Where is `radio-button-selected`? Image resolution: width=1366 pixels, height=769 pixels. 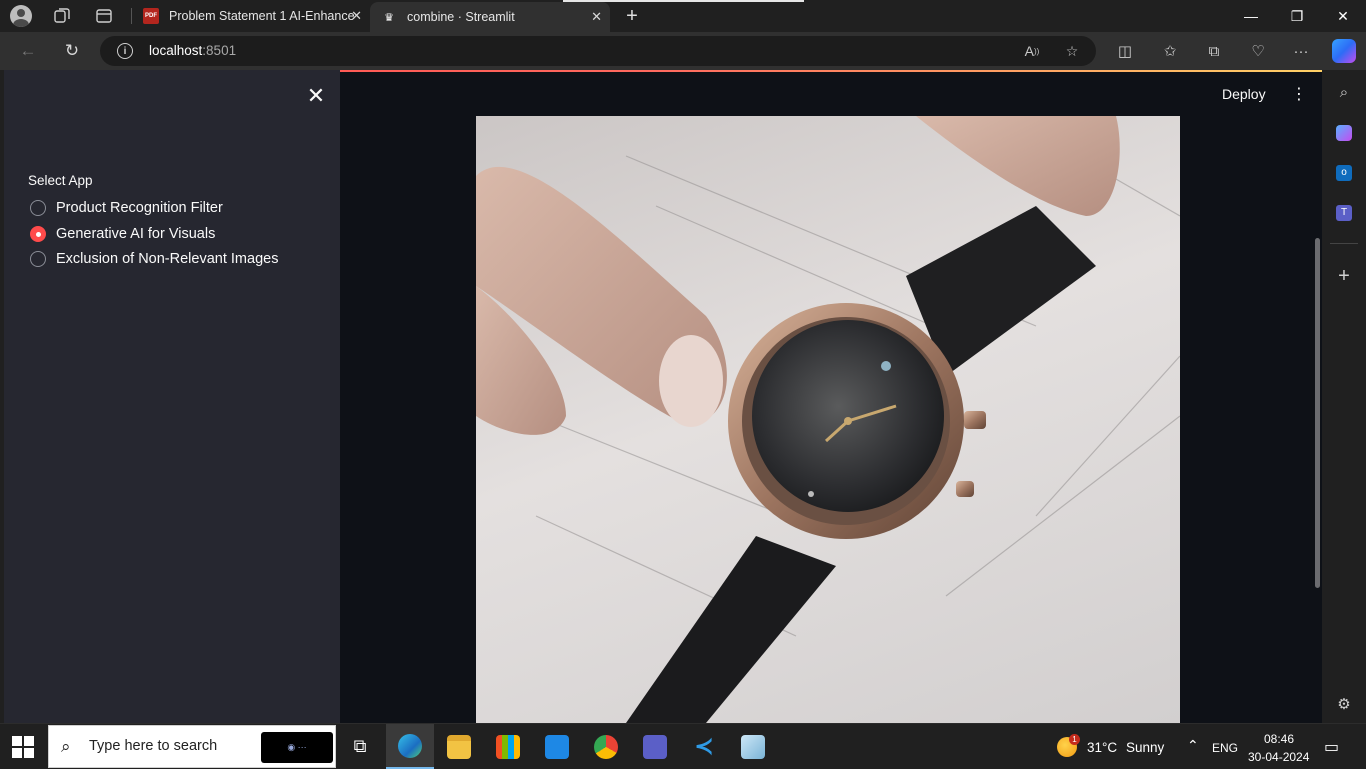
radio-button-selected is located at coordinates (38, 234).